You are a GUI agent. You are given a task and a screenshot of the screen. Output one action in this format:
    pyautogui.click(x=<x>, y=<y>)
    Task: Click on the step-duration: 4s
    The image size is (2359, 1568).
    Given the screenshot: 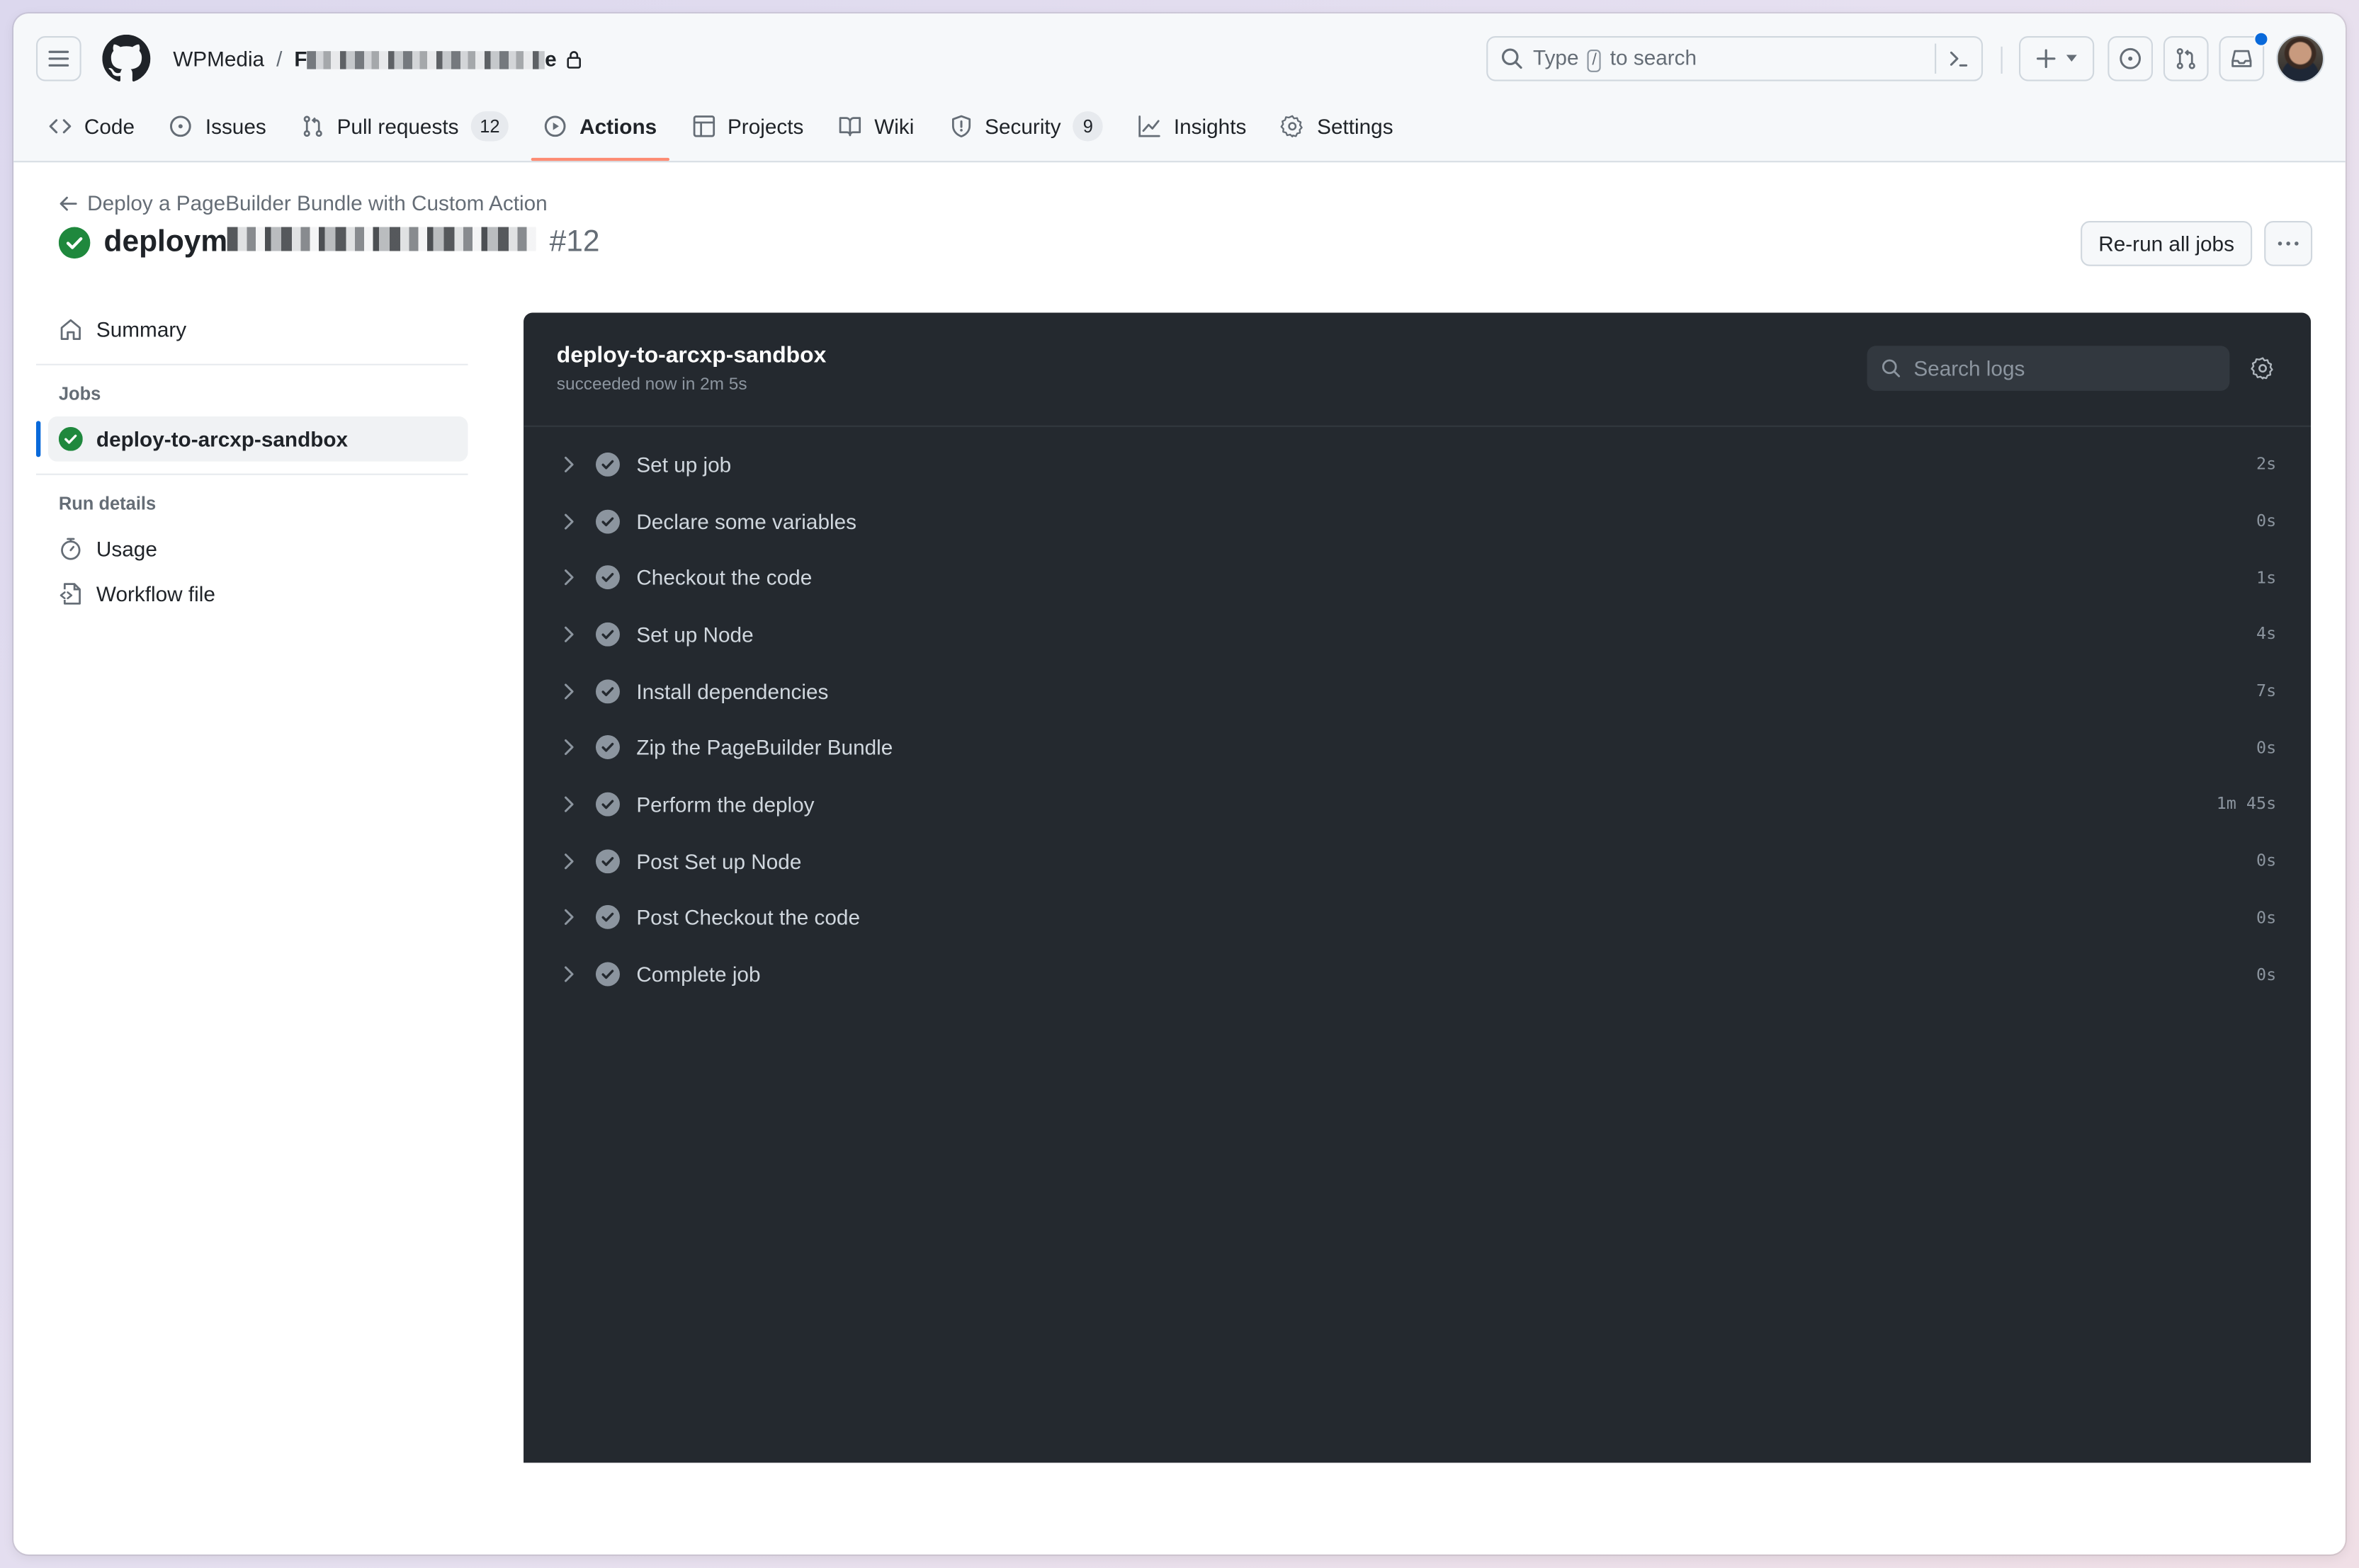 What is the action you would take?
    pyautogui.click(x=2266, y=634)
    